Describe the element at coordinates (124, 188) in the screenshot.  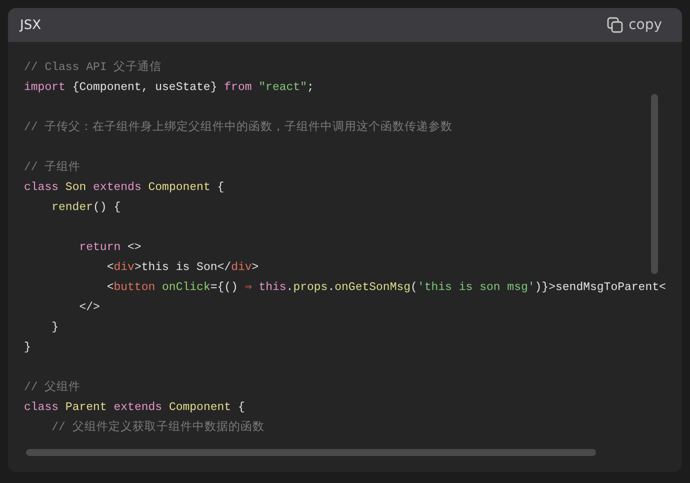
I see `code-line: class Son extends Component {` at that location.